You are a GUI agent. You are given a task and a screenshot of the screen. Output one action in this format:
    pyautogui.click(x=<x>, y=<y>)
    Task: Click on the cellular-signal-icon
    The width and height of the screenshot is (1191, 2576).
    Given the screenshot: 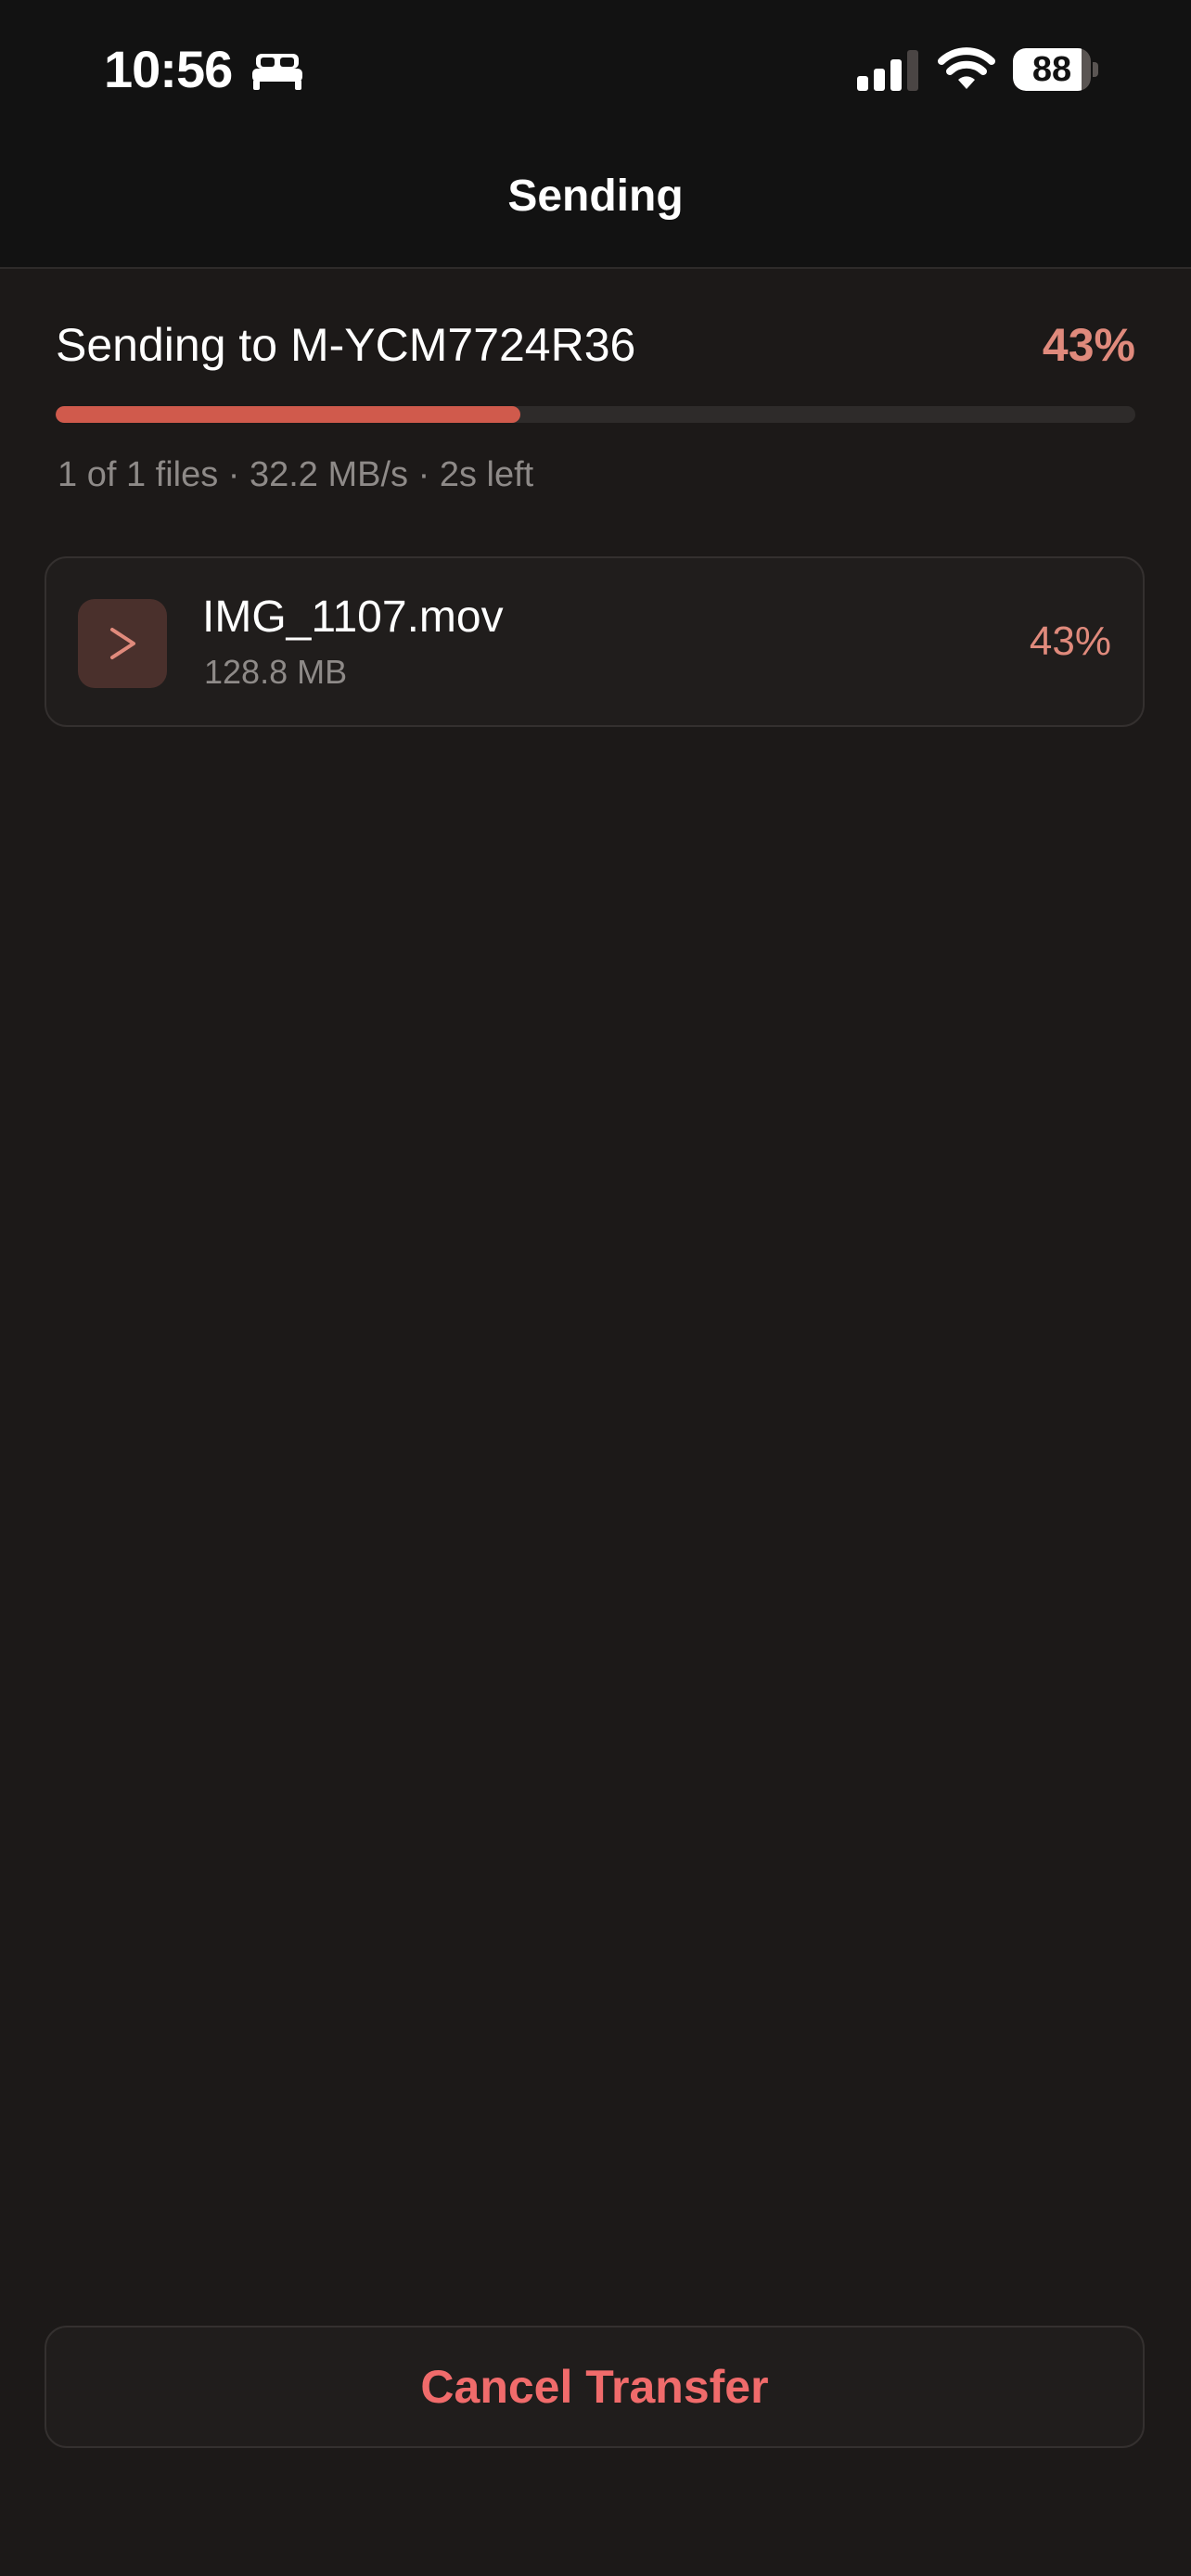 What is the action you would take?
    pyautogui.click(x=887, y=71)
    